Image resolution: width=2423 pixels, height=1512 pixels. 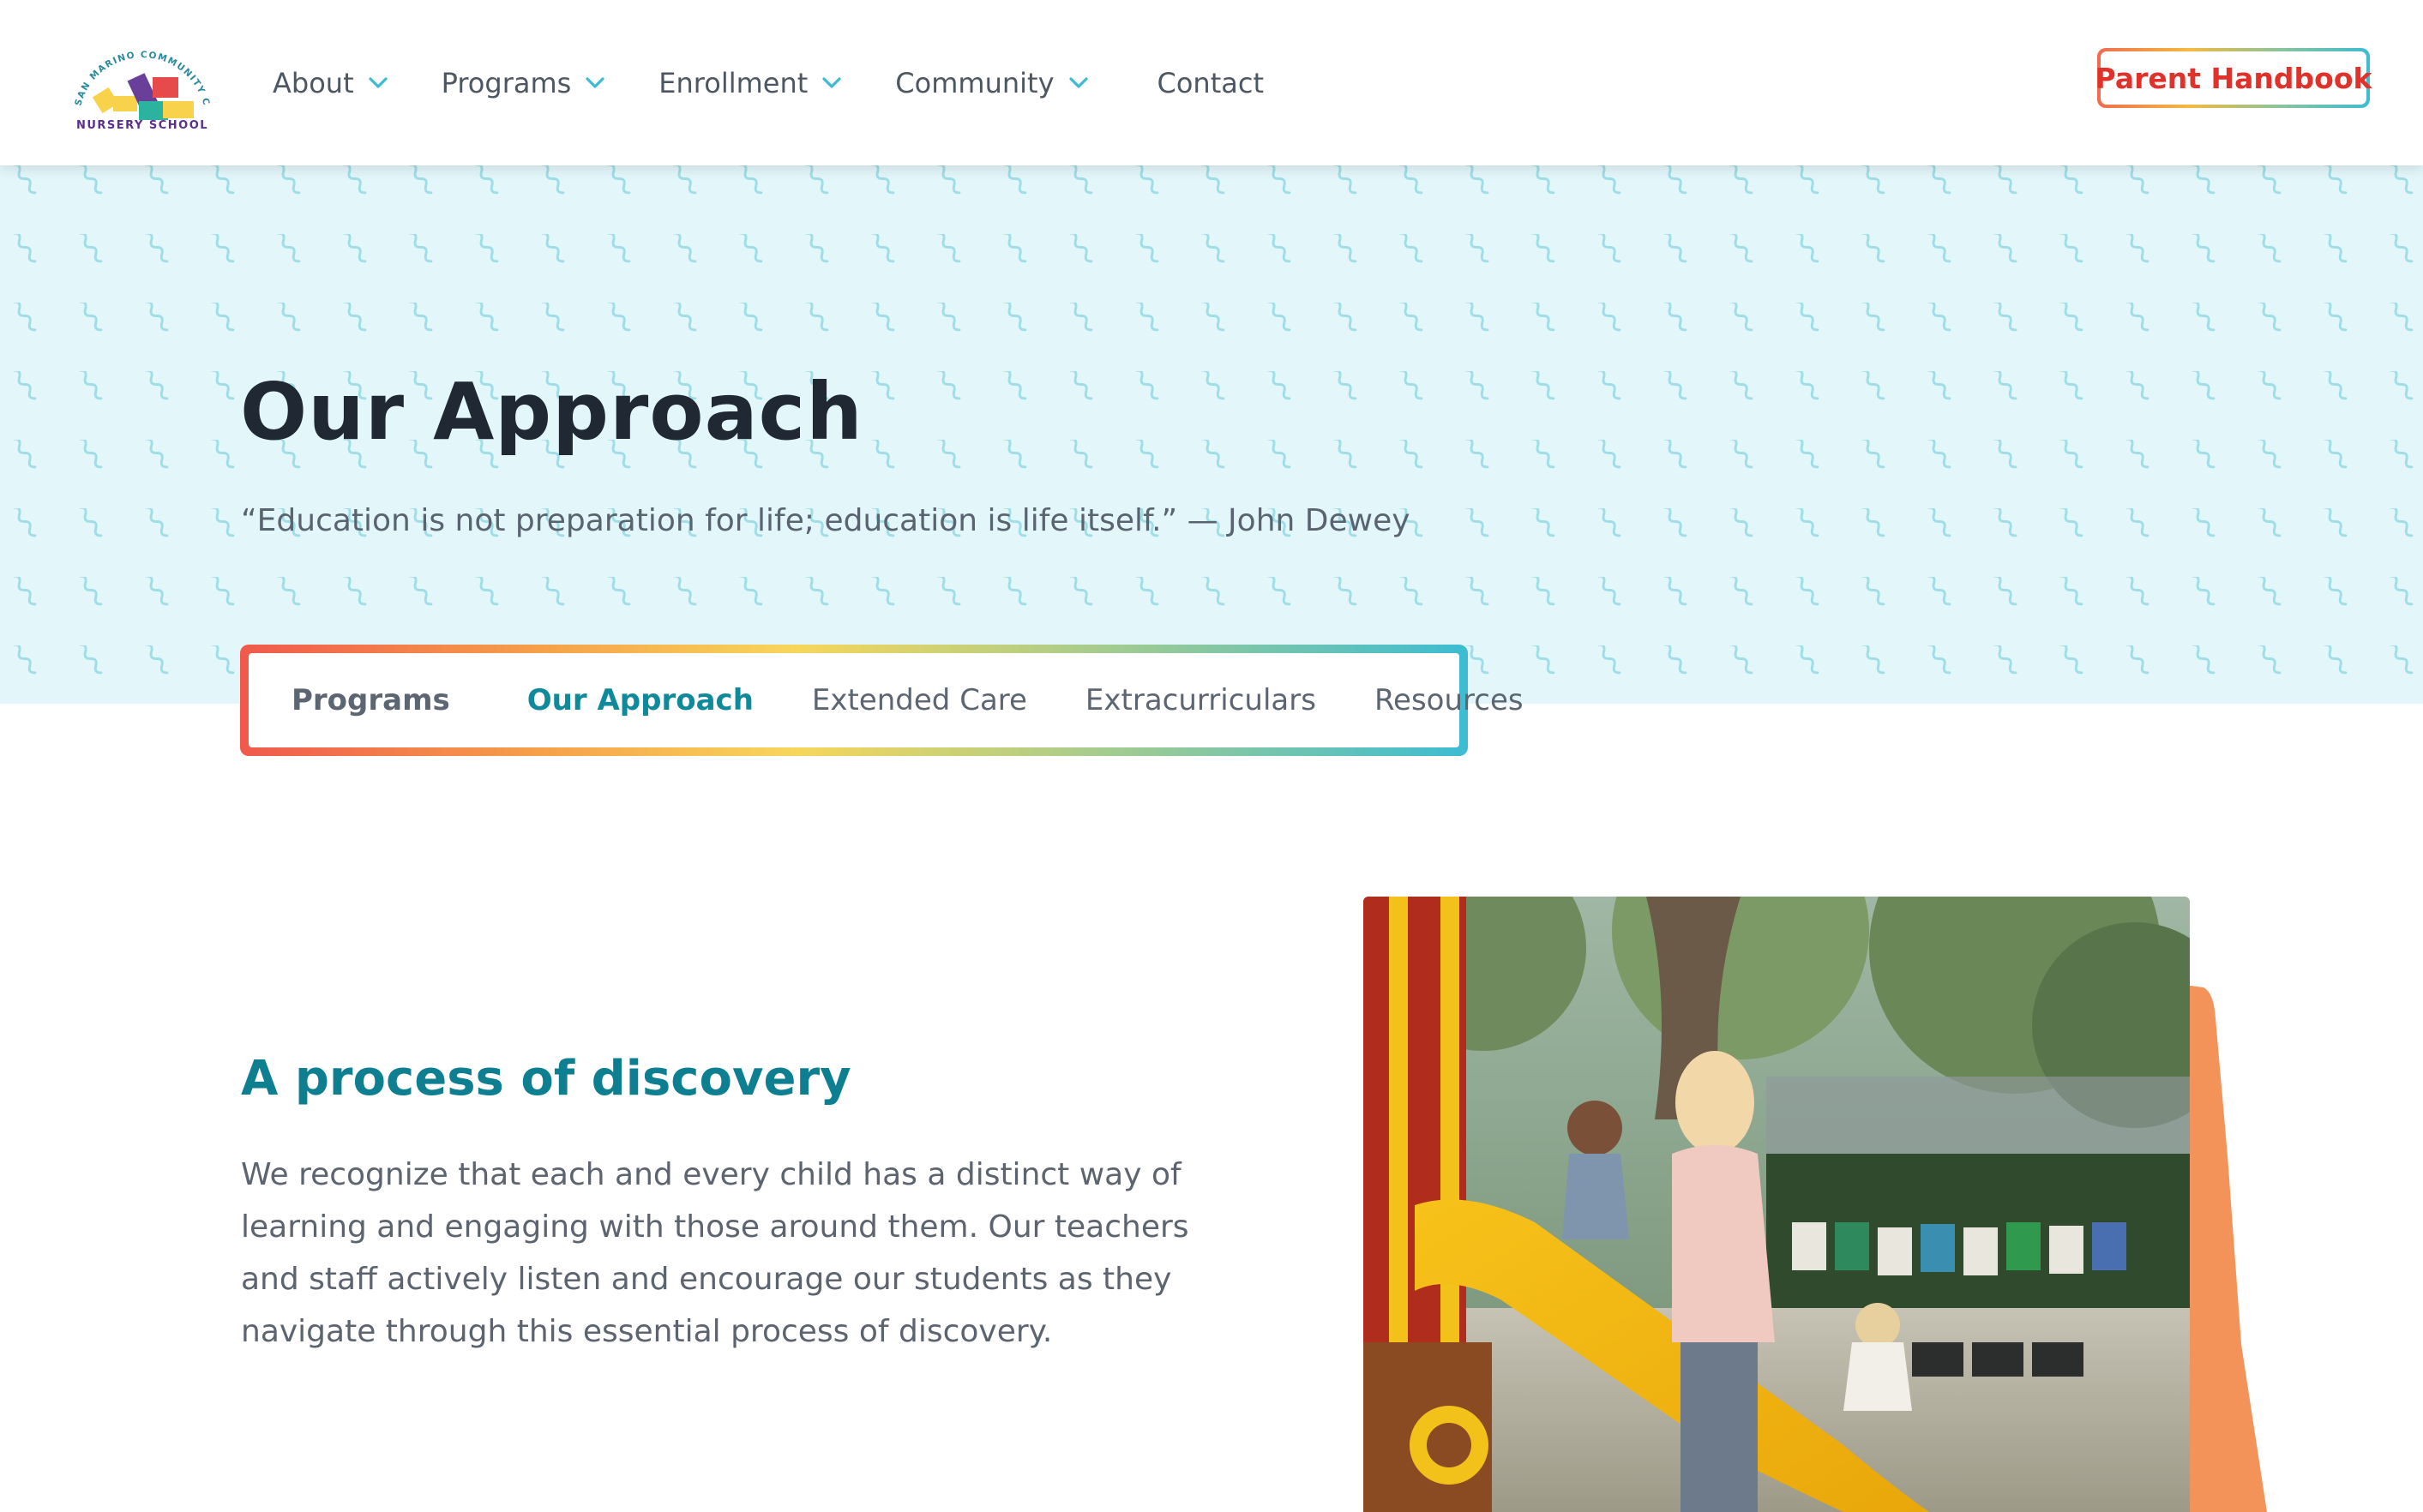 I want to click on page-title: Our Approach, so click(x=551, y=412).